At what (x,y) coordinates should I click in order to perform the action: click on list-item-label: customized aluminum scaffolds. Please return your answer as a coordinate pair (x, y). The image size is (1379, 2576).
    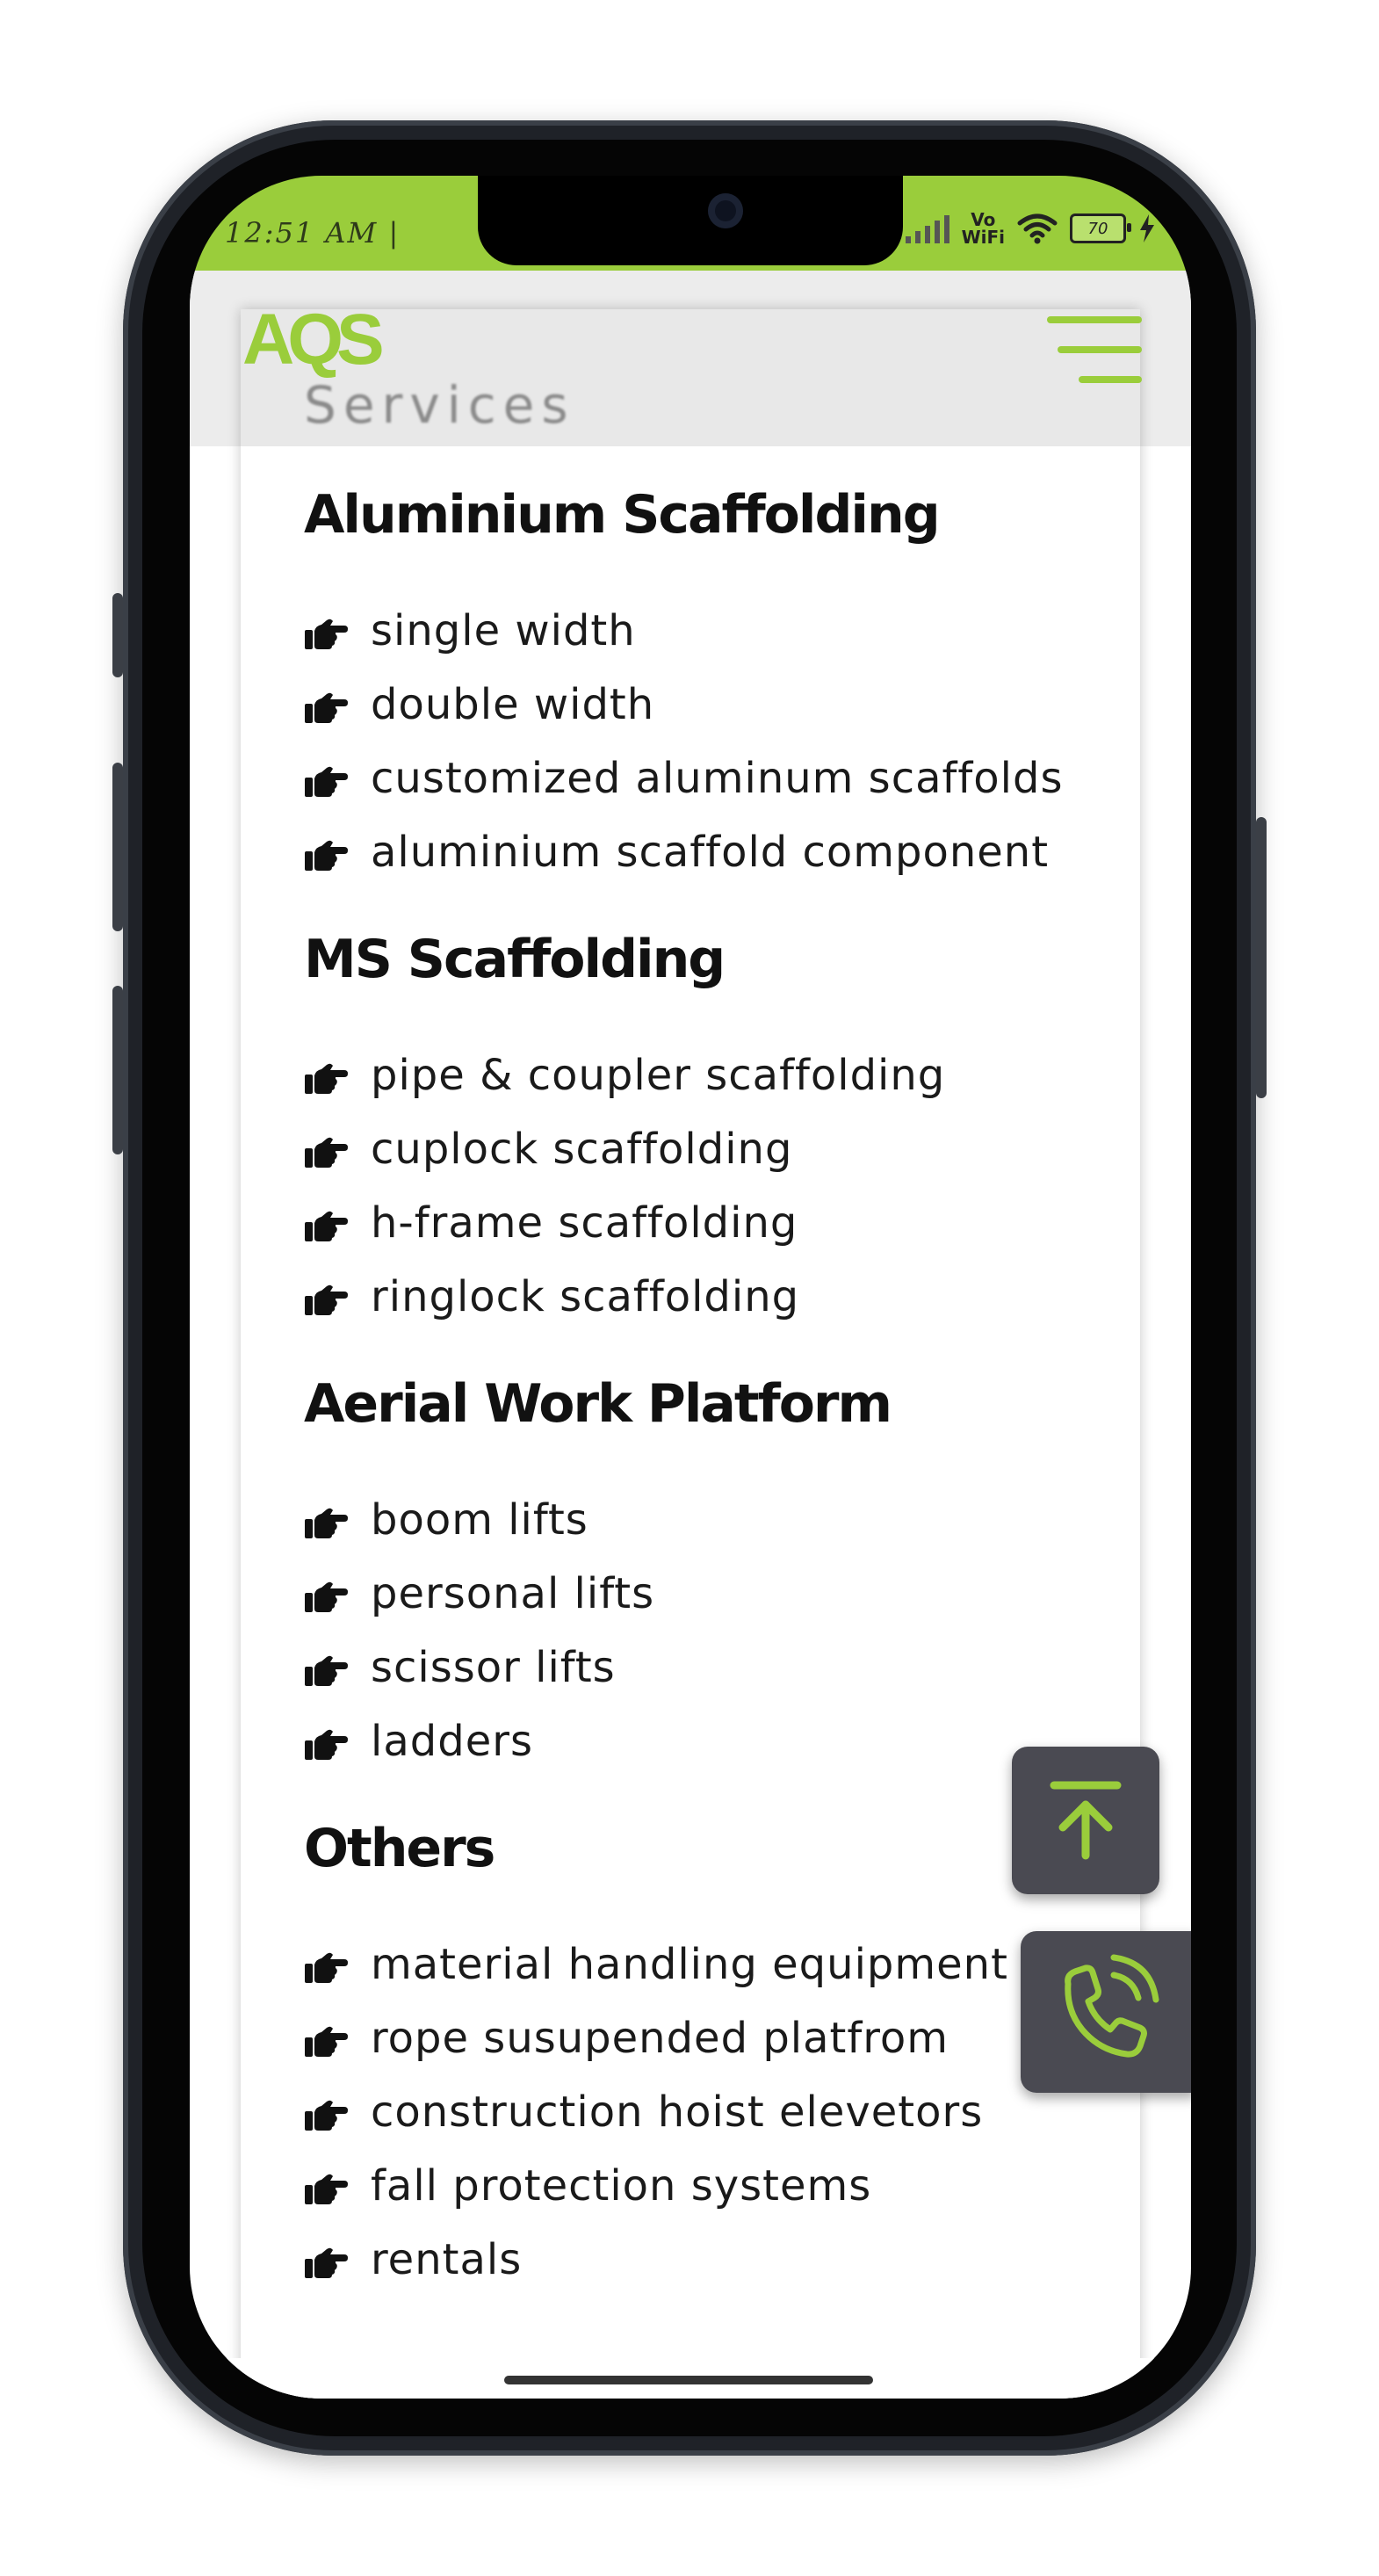
    Looking at the image, I should click on (717, 778).